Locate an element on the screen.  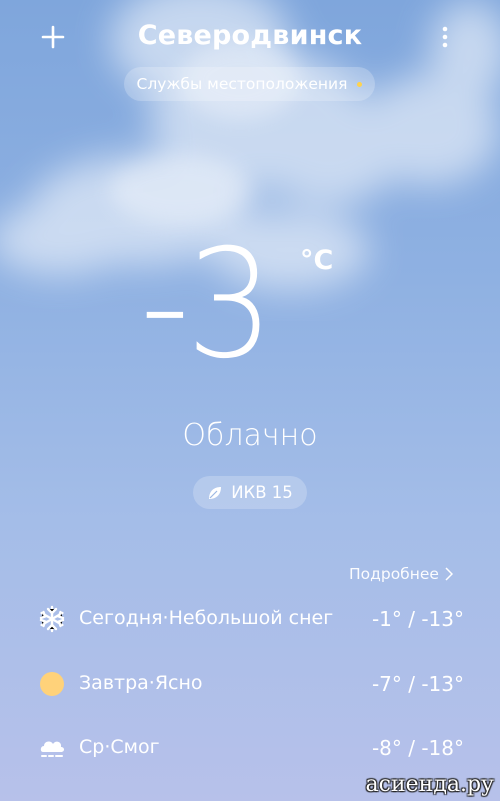
temperature-unit: °C is located at coordinates (317, 260).